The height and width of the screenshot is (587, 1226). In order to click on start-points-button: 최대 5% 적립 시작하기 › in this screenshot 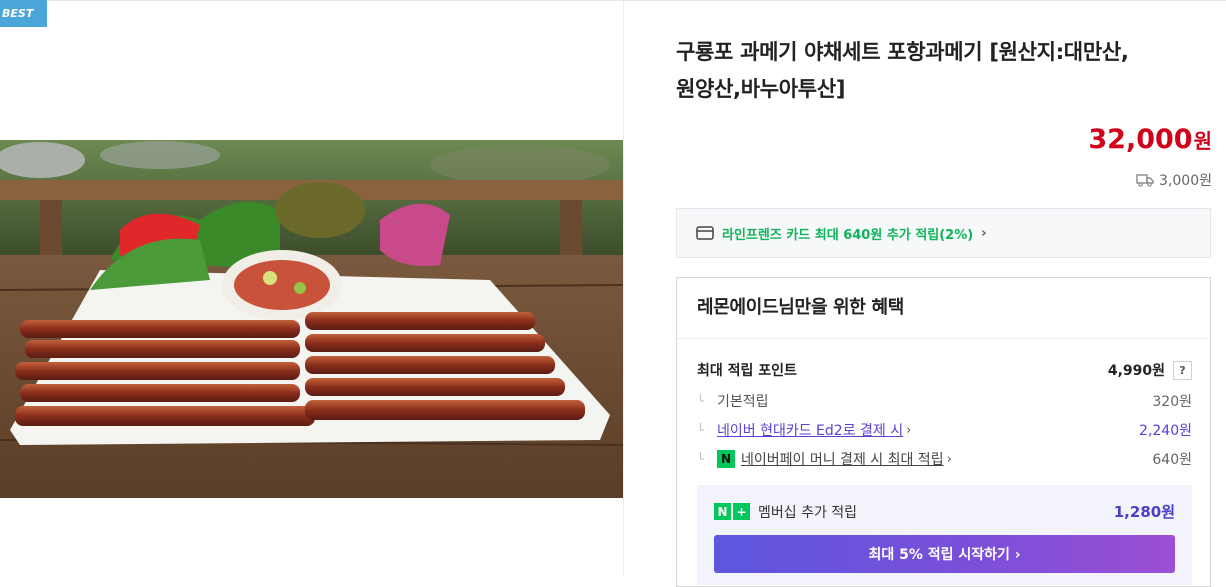, I will do `click(944, 554)`.